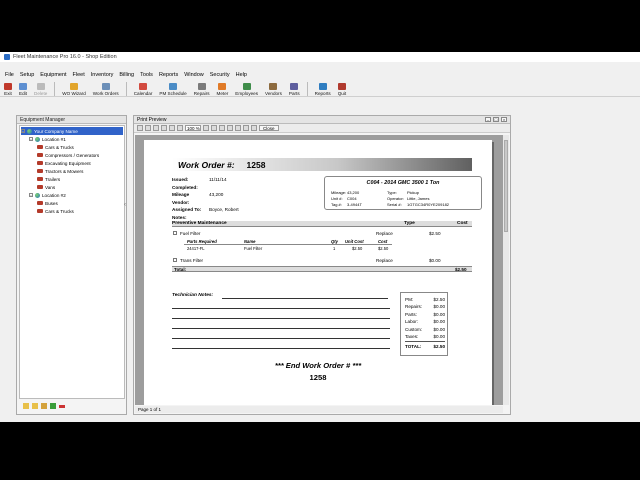 The image size is (640, 480). I want to click on menu-inventory: Inventory, so click(102, 75).